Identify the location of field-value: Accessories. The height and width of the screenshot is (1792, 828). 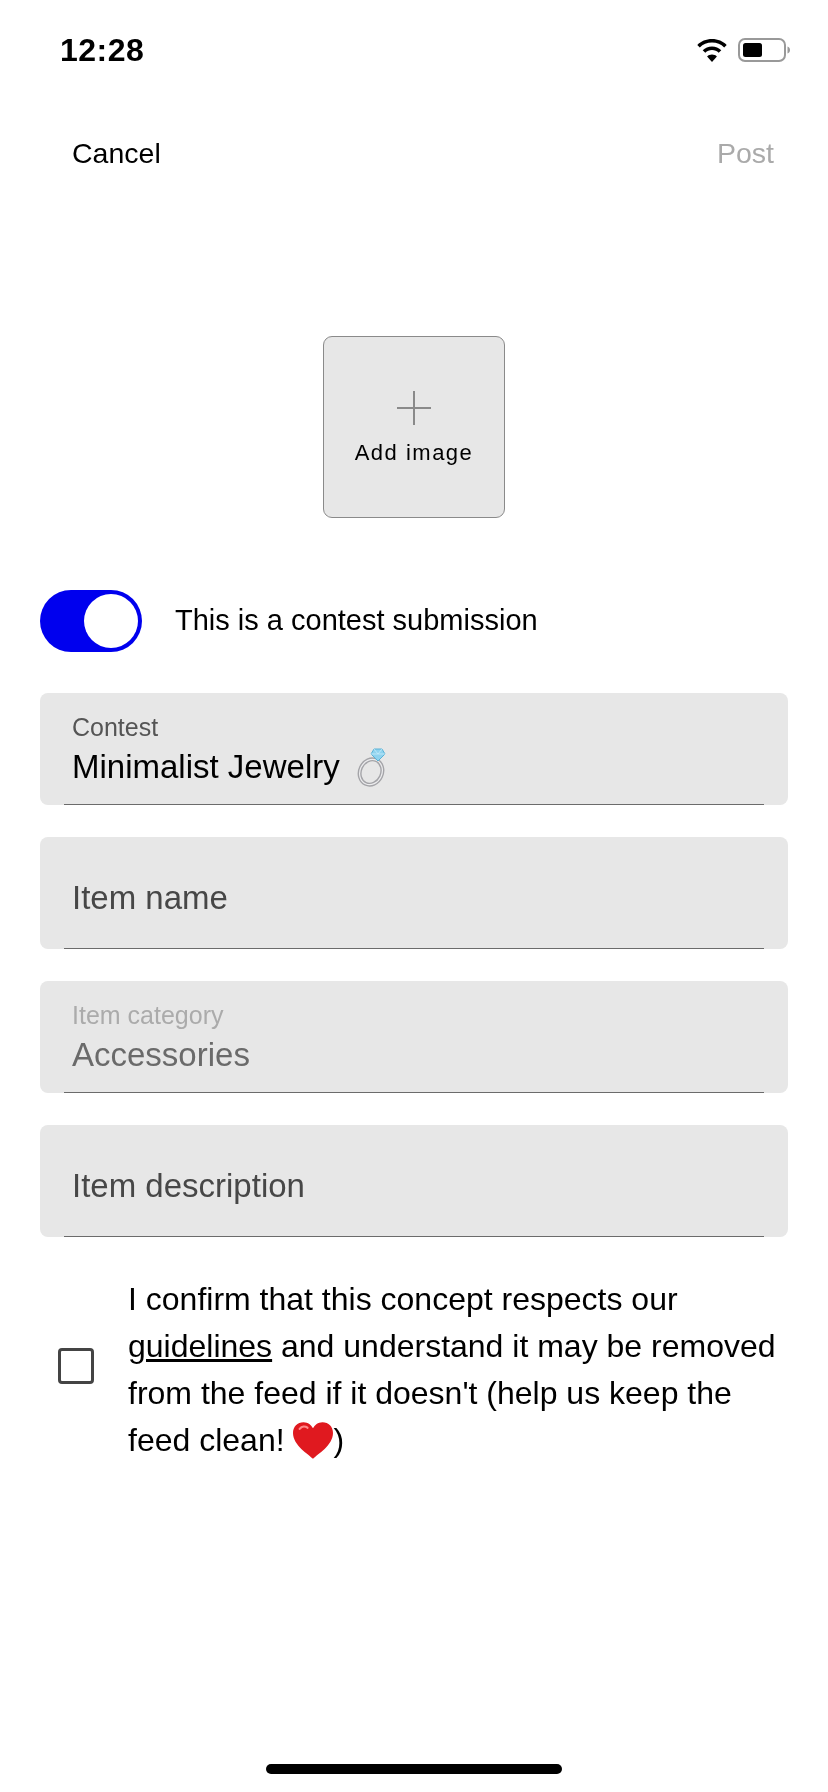
(161, 1055).